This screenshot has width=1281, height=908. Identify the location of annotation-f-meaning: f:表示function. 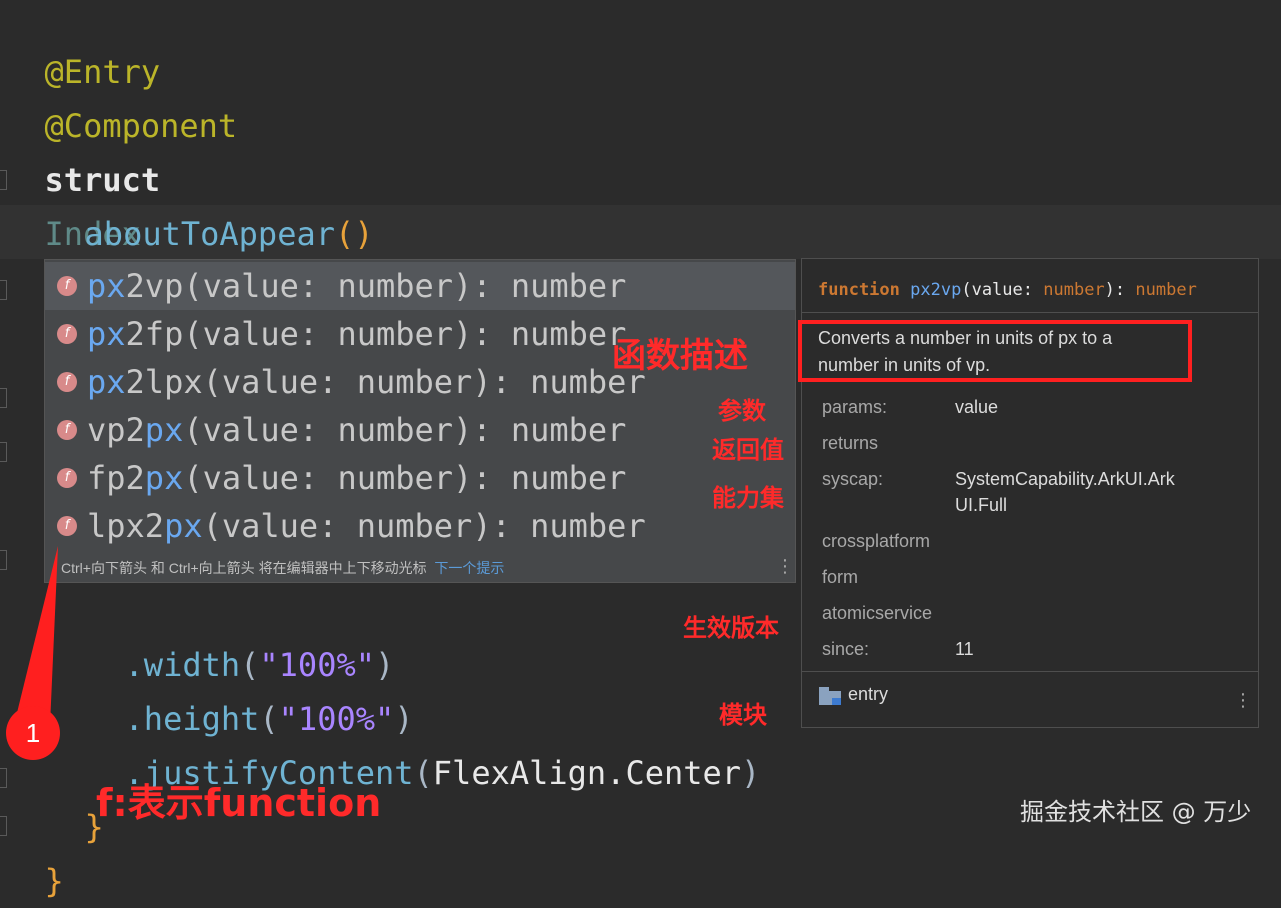
(239, 803).